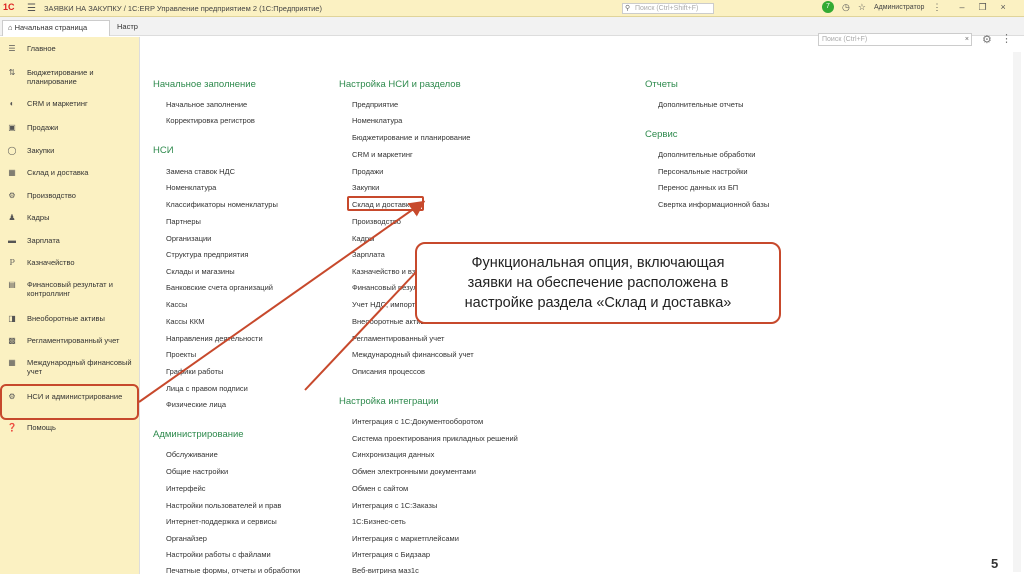  What do you see at coordinates (70, 241) in the screenshot?
I see `sidebar-item-salary: ▬ Зарплата` at bounding box center [70, 241].